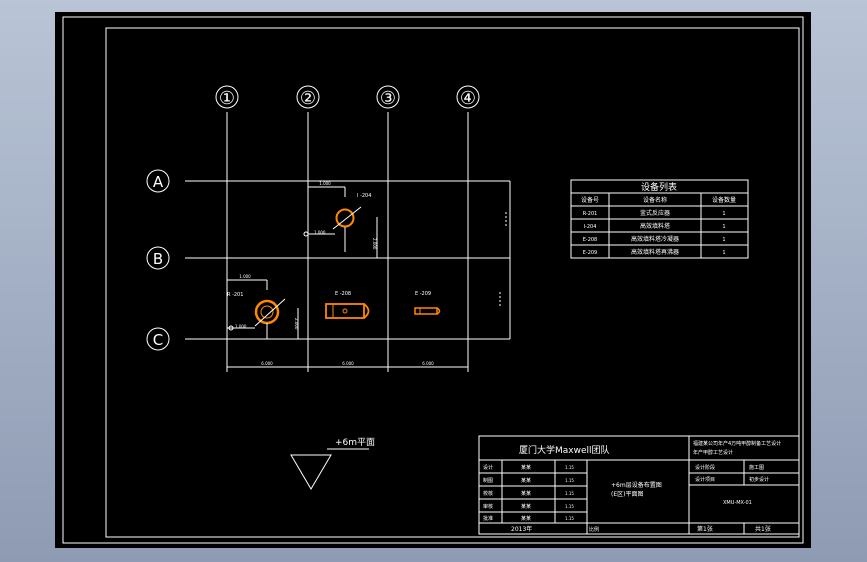  Describe the element at coordinates (590, 227) in the screenshot. I see `svg-text: I-204` at that location.